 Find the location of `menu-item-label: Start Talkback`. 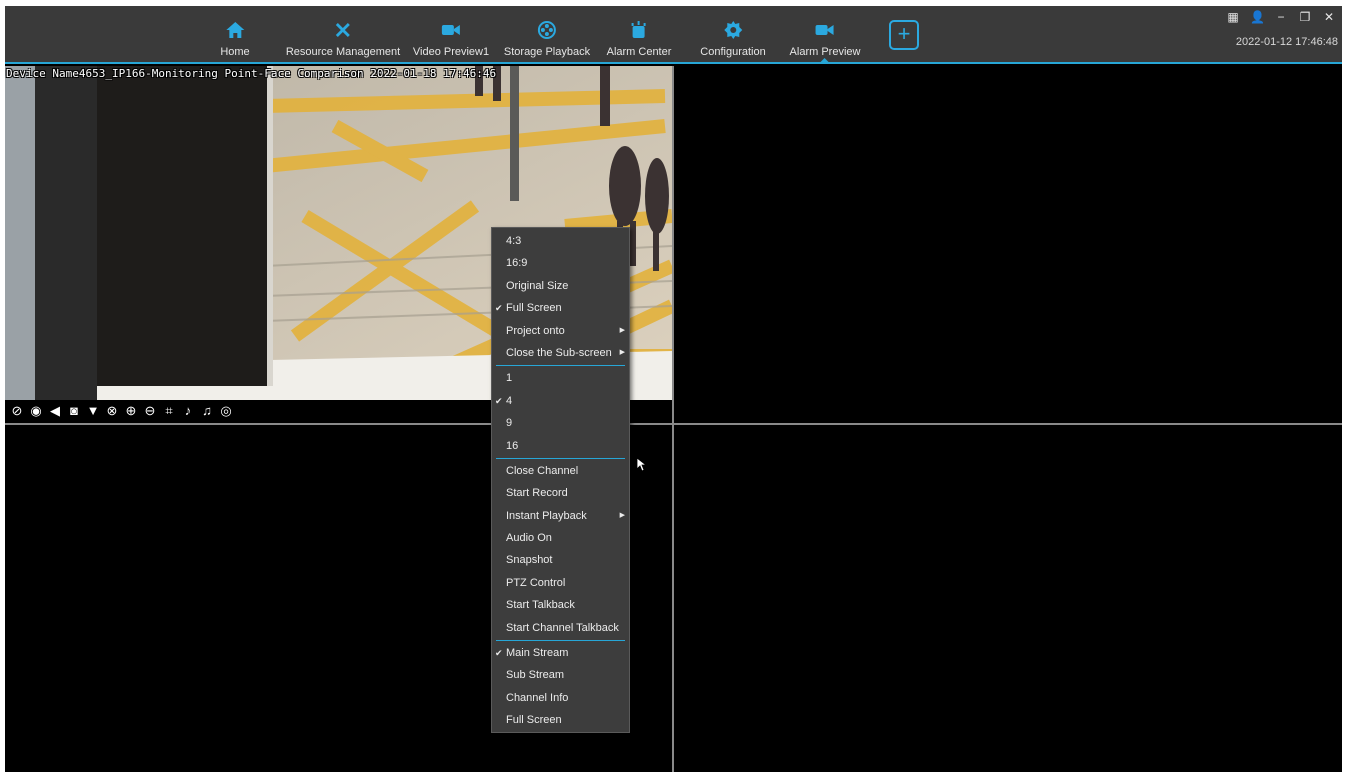

menu-item-label: Start Talkback is located at coordinates (540, 605).